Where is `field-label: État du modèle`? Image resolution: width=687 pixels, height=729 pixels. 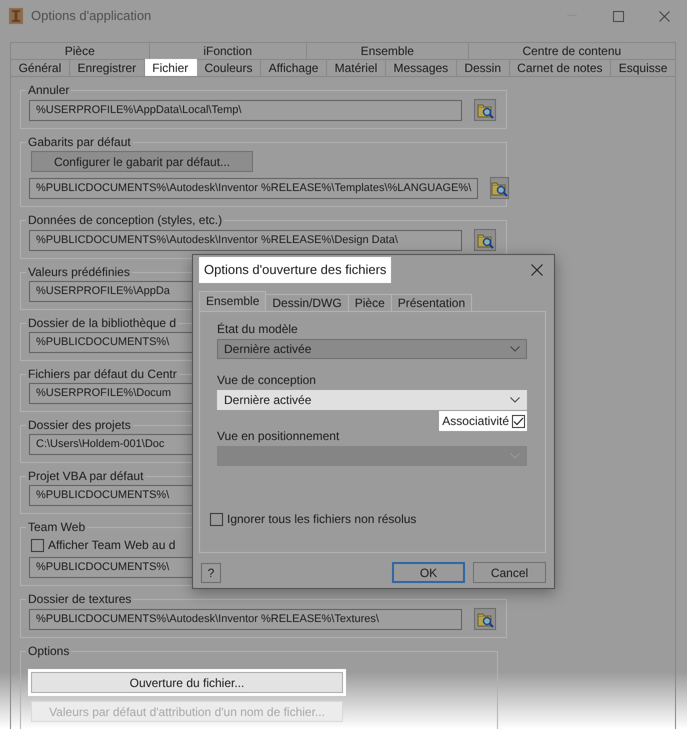 field-label: État du modèle is located at coordinates (258, 329).